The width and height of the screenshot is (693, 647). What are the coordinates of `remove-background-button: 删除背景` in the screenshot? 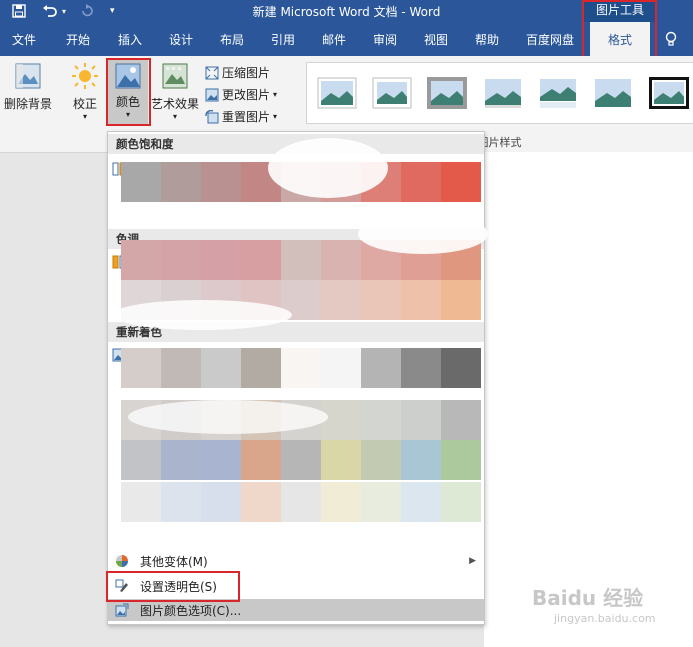 It's located at (28, 87).